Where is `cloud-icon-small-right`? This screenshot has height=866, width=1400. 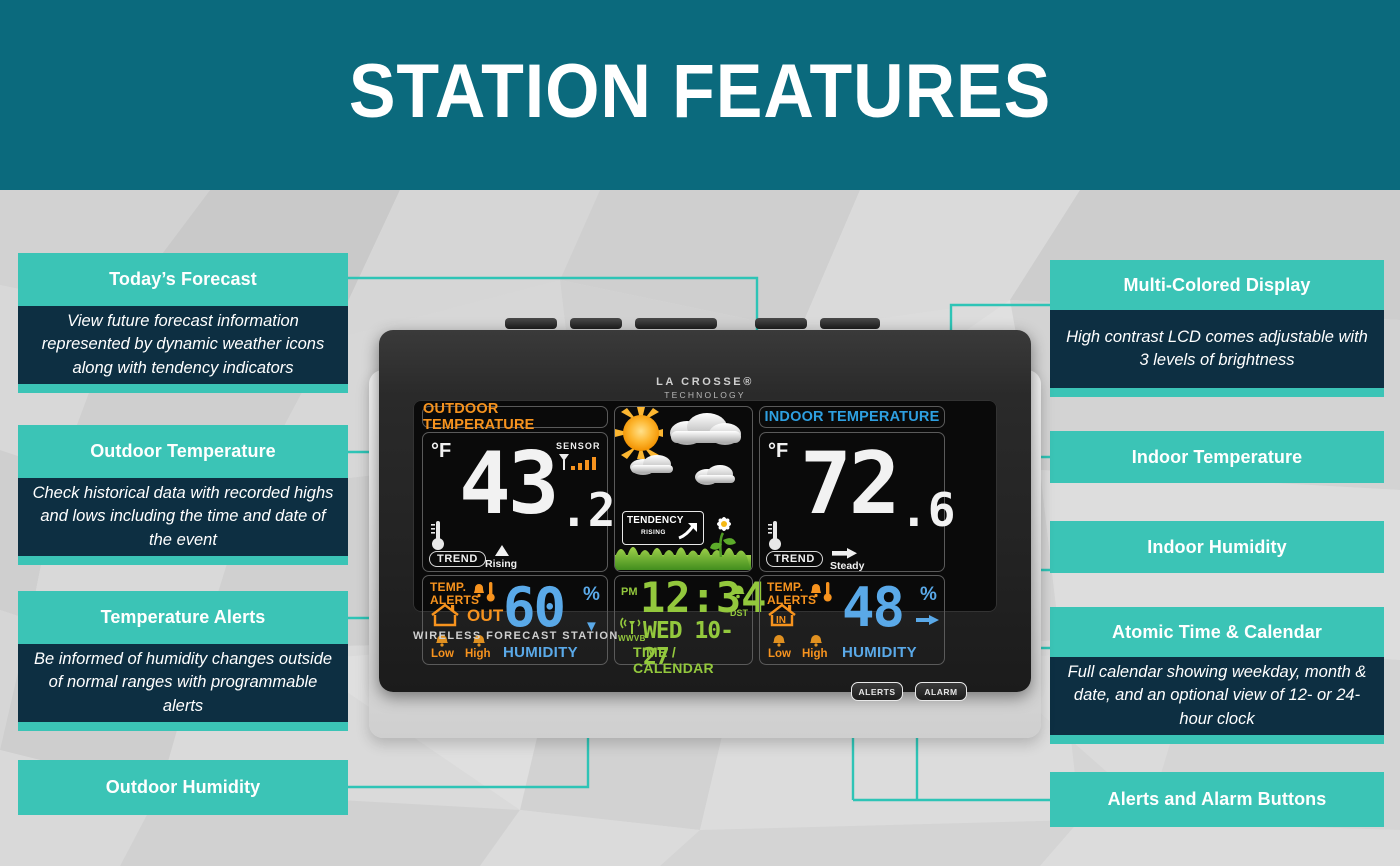
cloud-icon-small-right is located at coordinates (715, 475).